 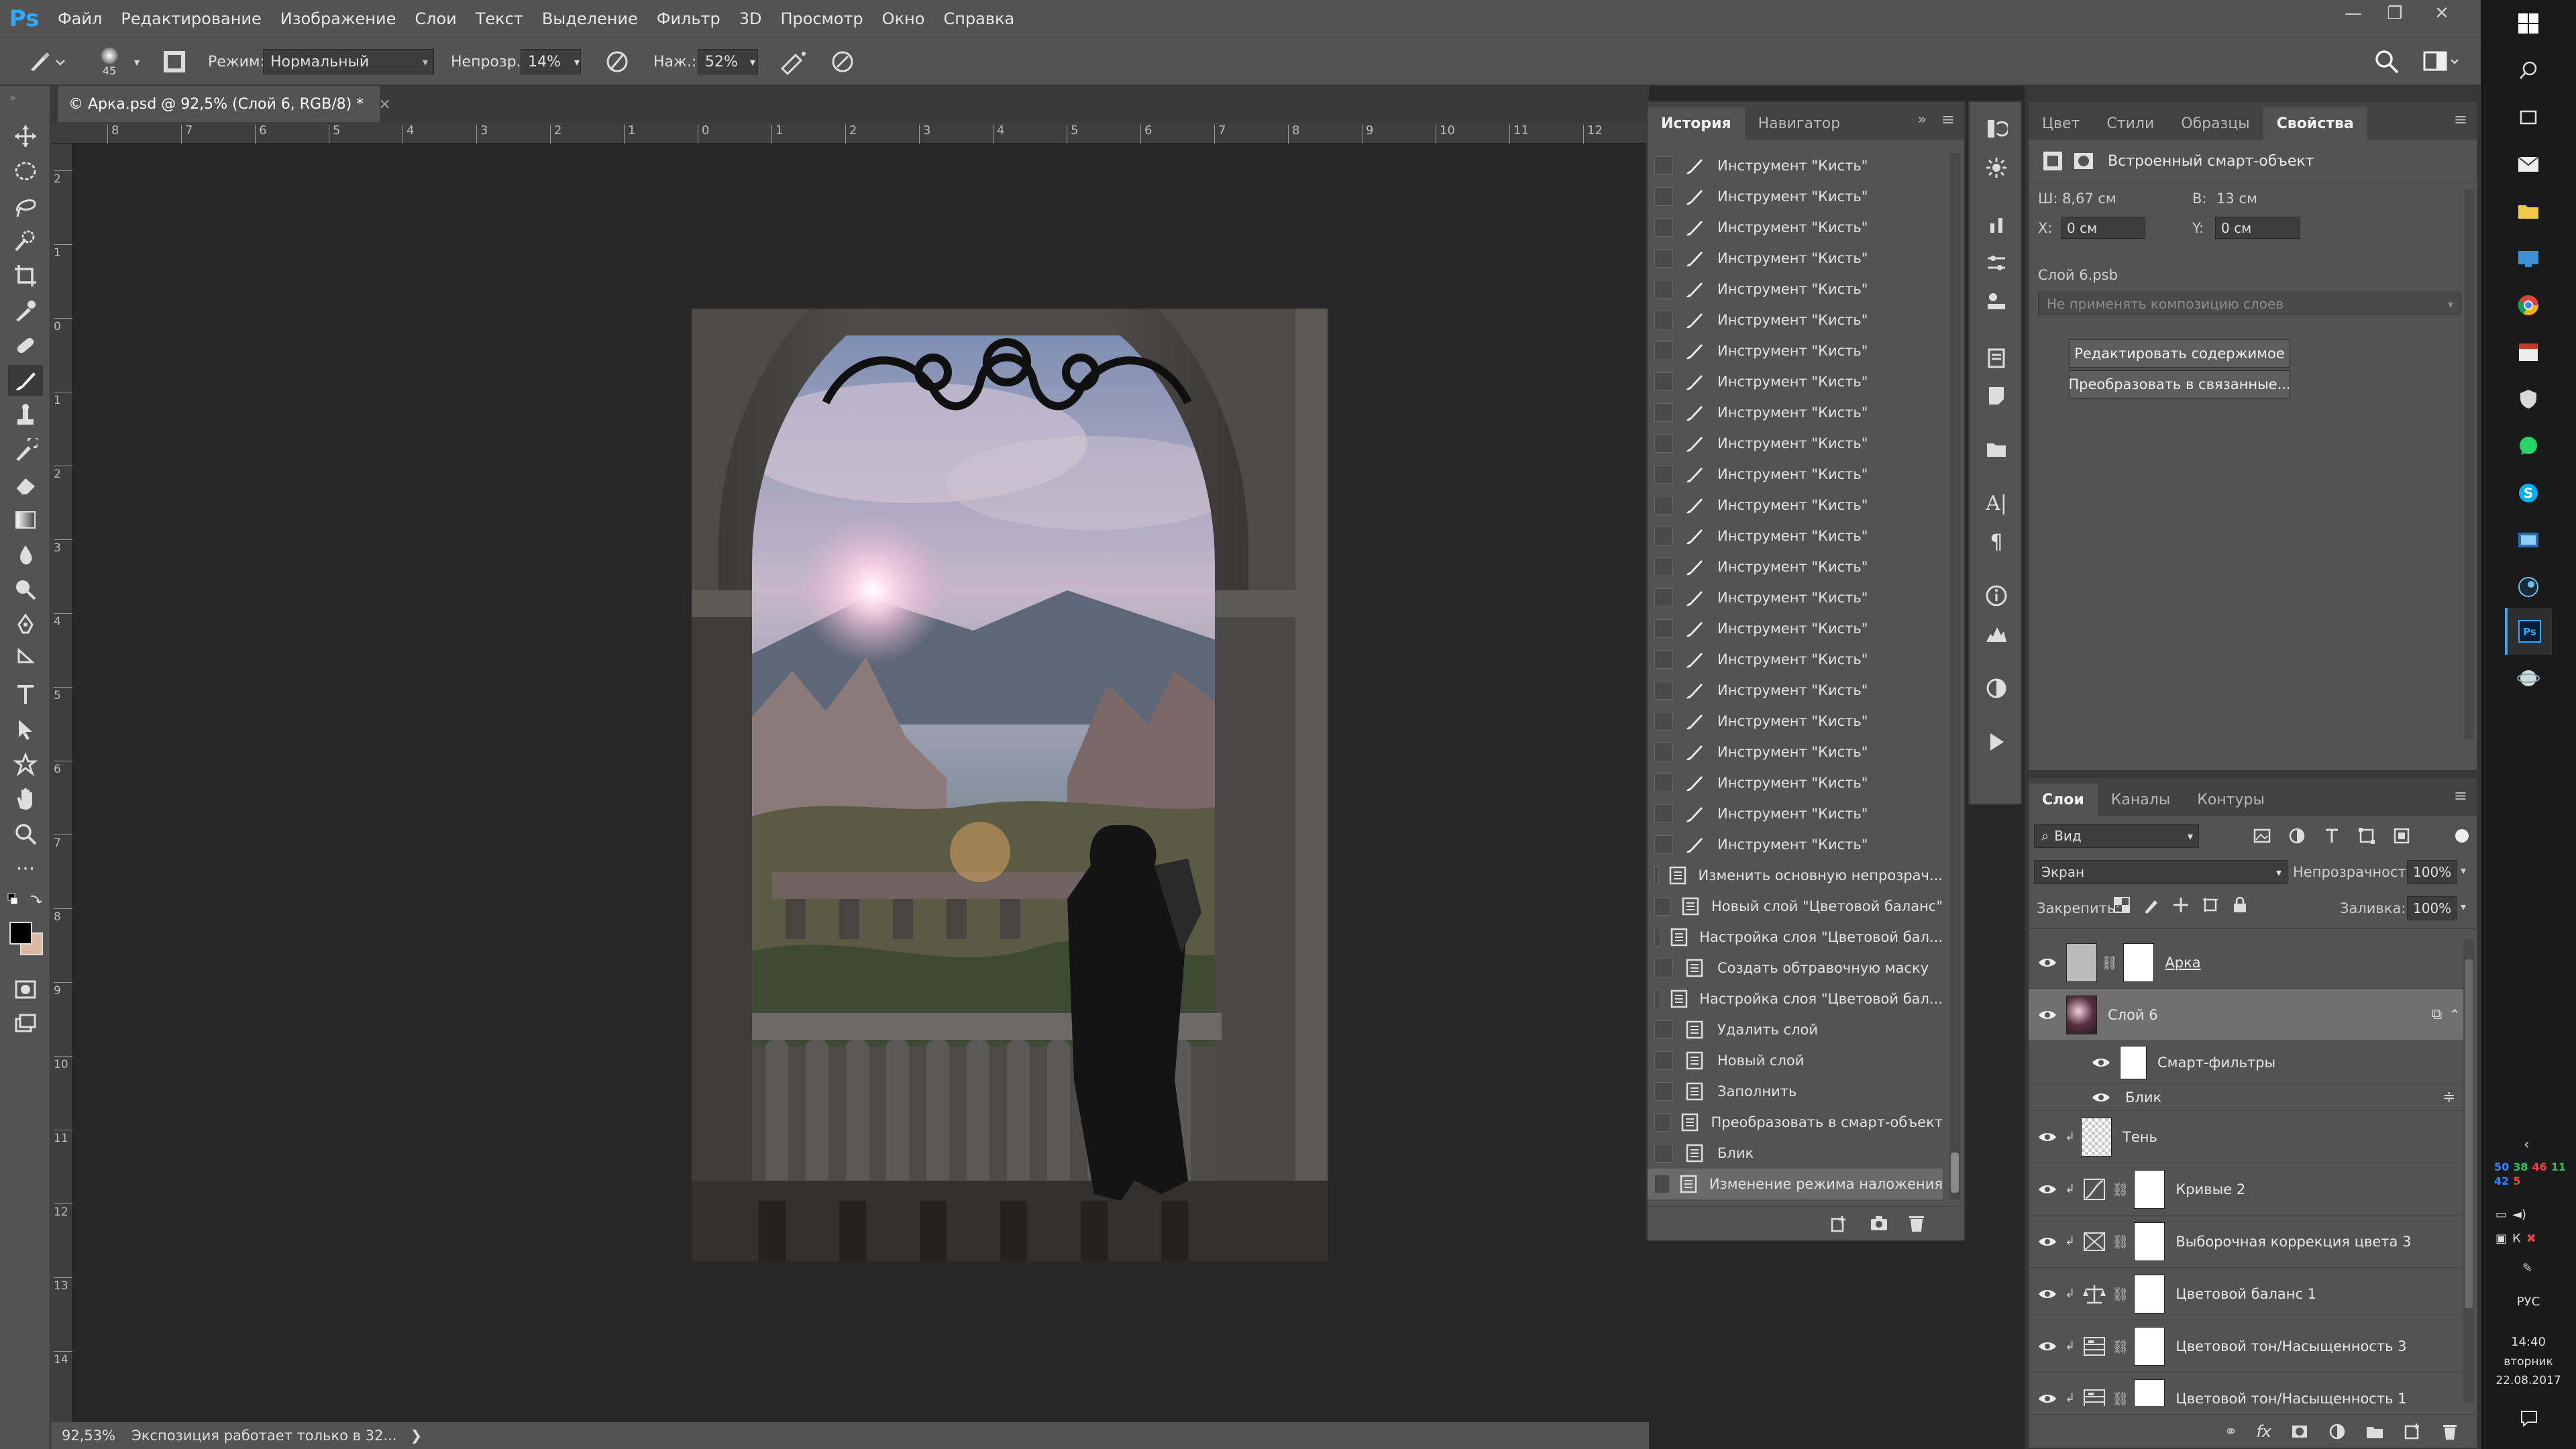 What do you see at coordinates (1955, 1172) in the screenshot?
I see `history-scroll-thumb` at bounding box center [1955, 1172].